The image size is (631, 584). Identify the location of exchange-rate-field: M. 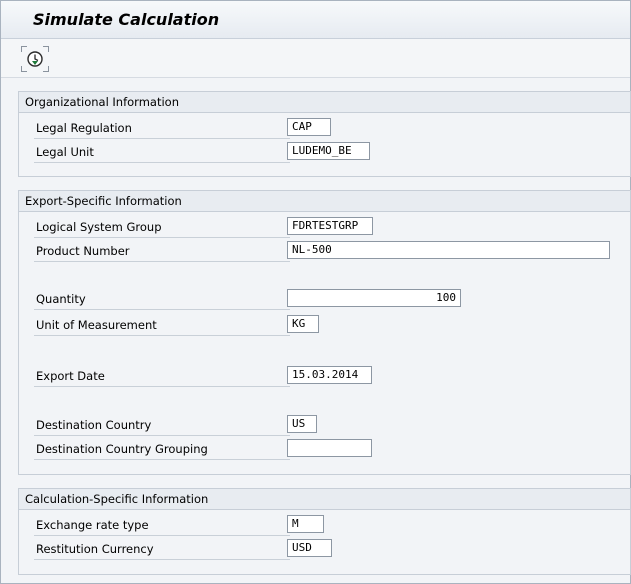
(305, 524).